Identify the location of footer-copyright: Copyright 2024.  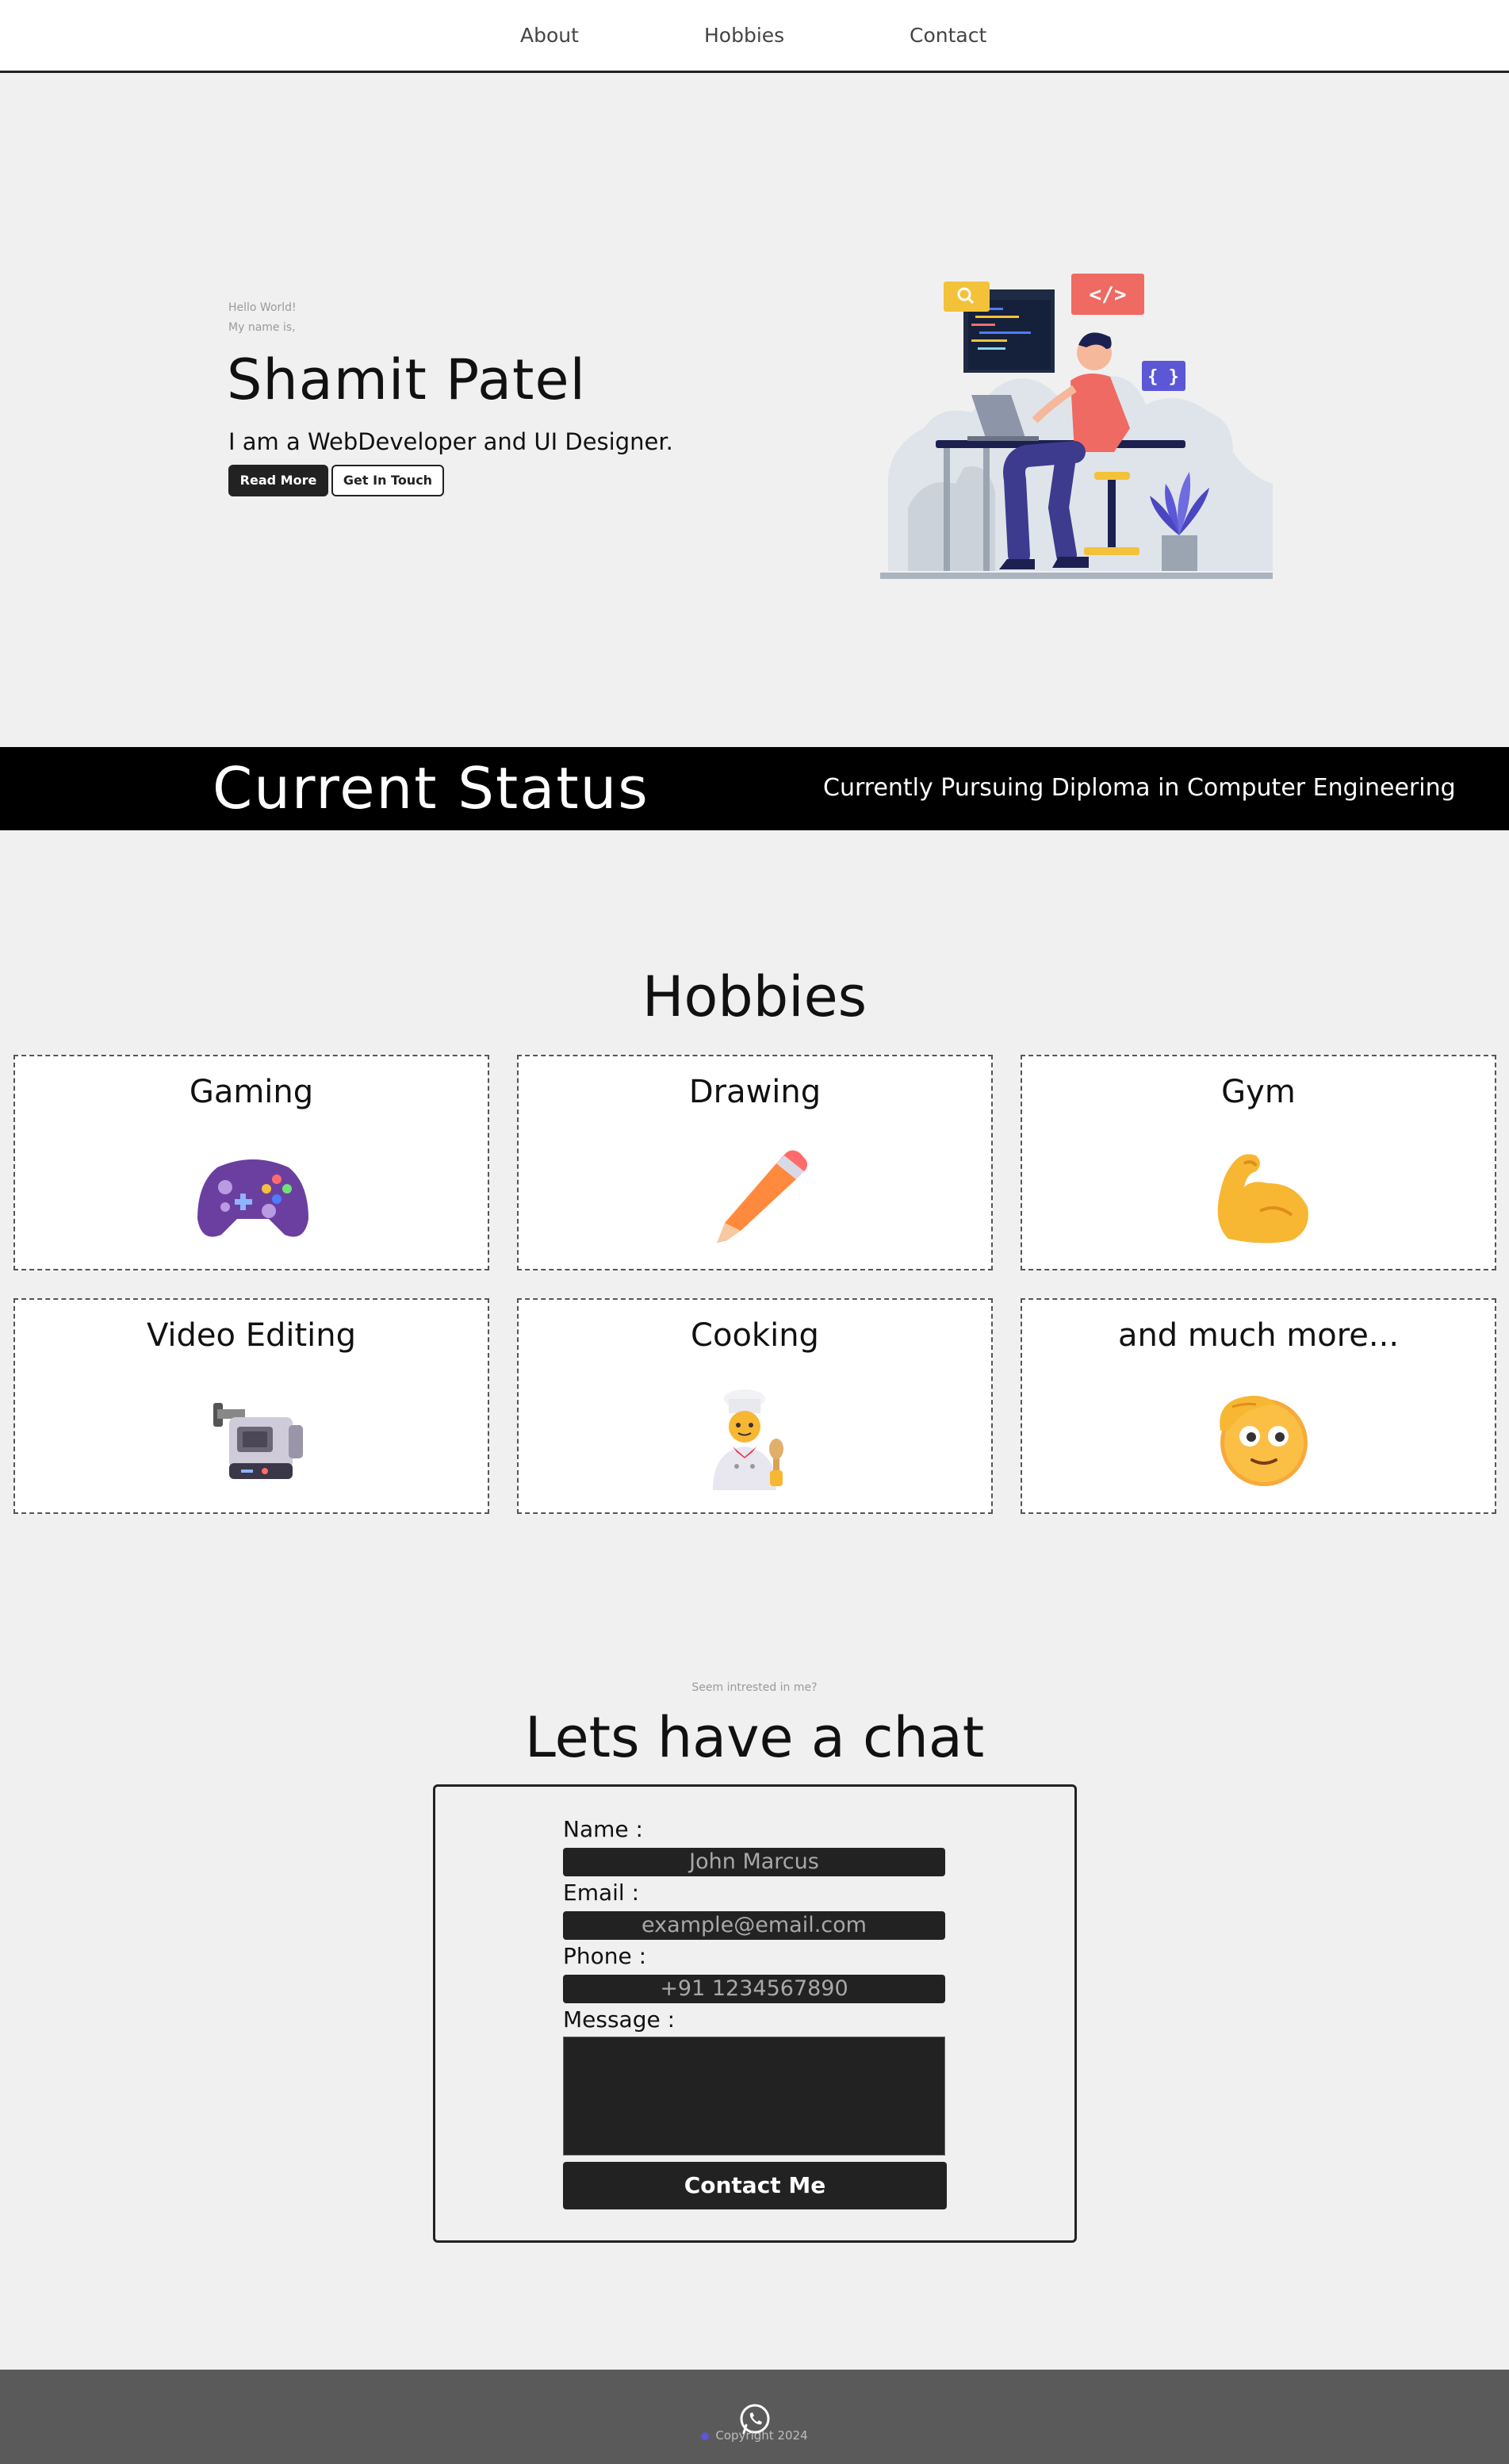
(754, 2435).